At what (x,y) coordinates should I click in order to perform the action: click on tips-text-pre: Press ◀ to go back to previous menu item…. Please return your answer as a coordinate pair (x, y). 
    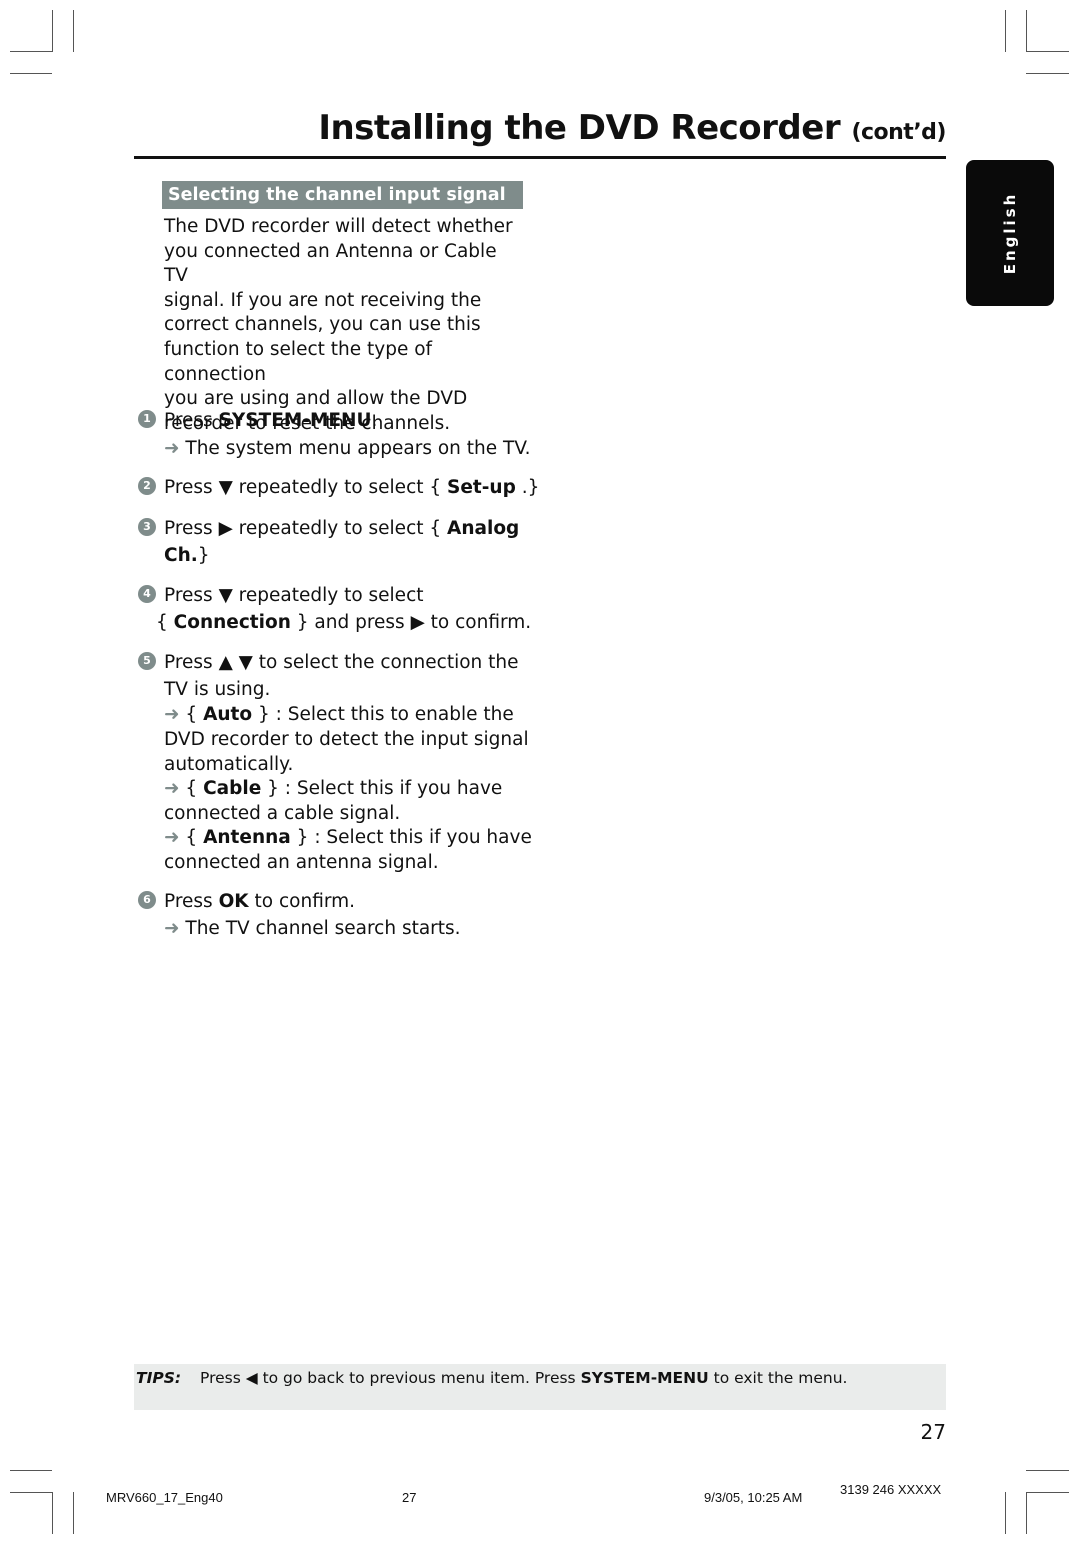
    Looking at the image, I should click on (390, 1378).